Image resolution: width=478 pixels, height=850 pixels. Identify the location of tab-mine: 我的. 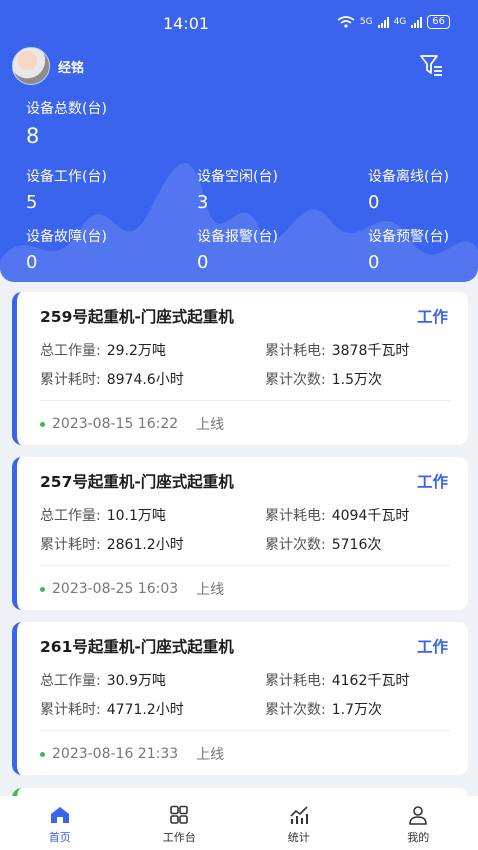
(418, 823).